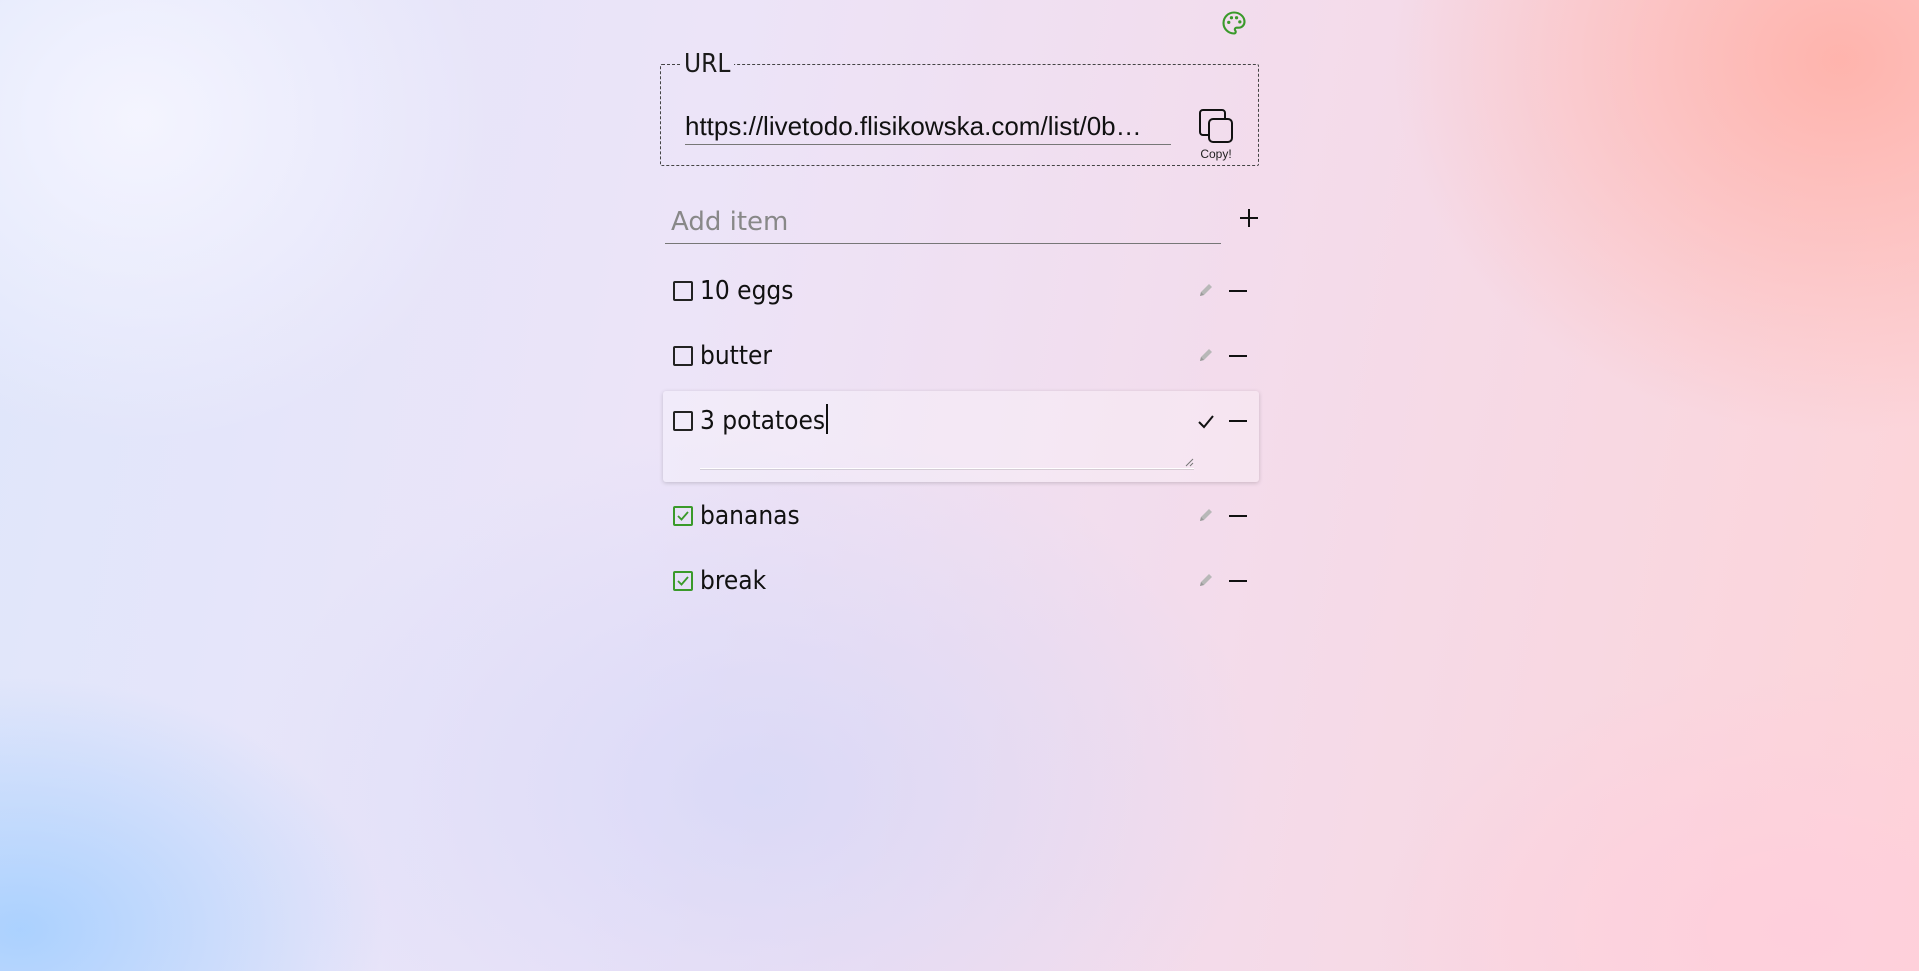 This screenshot has width=1919, height=971. What do you see at coordinates (1189, 462) in the screenshot?
I see `resize-grip-icon` at bounding box center [1189, 462].